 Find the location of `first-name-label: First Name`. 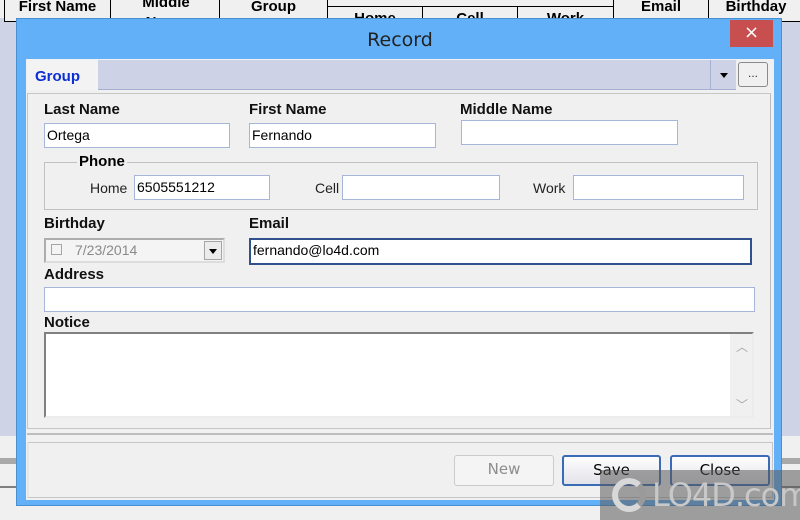

first-name-label: First Name is located at coordinates (288, 109).